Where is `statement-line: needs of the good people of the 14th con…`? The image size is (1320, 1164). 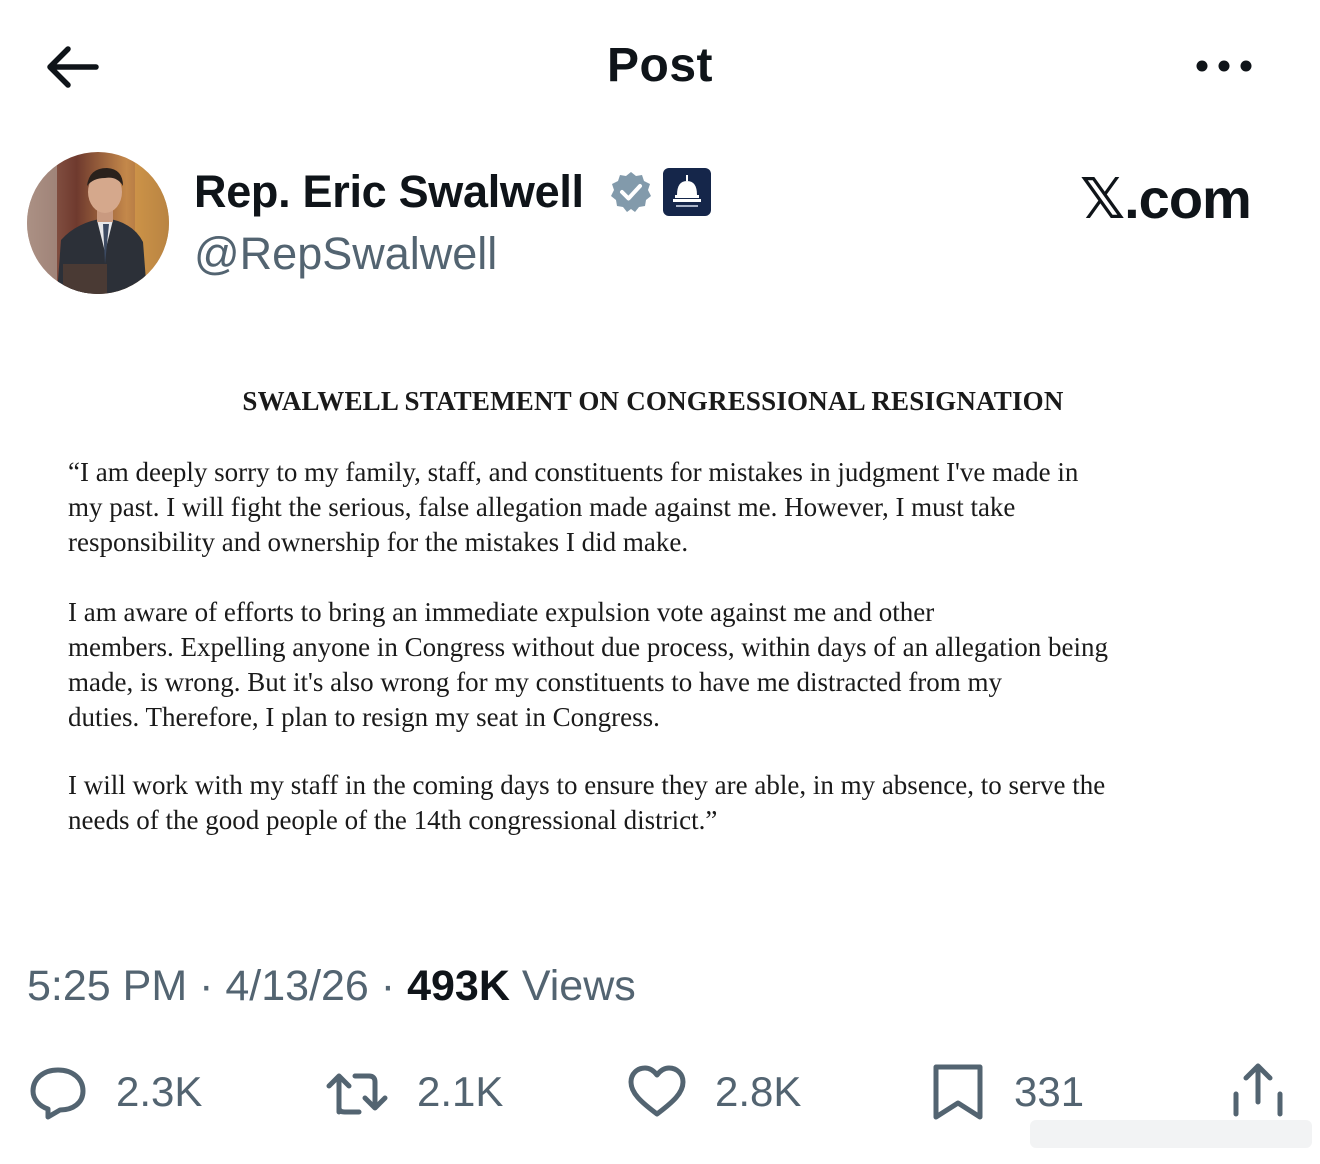 statement-line: needs of the good people of the 14th con… is located at coordinates (393, 820).